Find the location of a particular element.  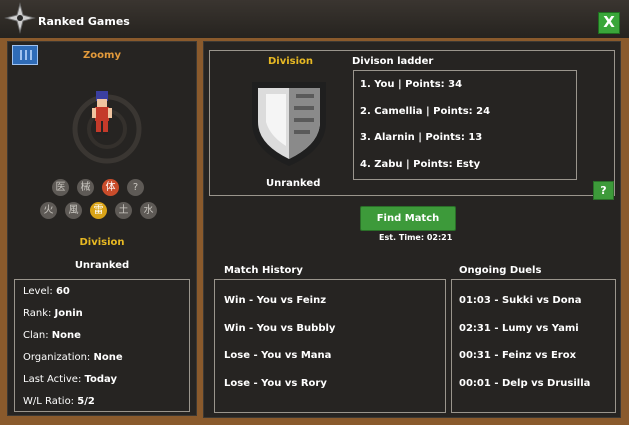

ladder-title: Divison ladder is located at coordinates (393, 61).